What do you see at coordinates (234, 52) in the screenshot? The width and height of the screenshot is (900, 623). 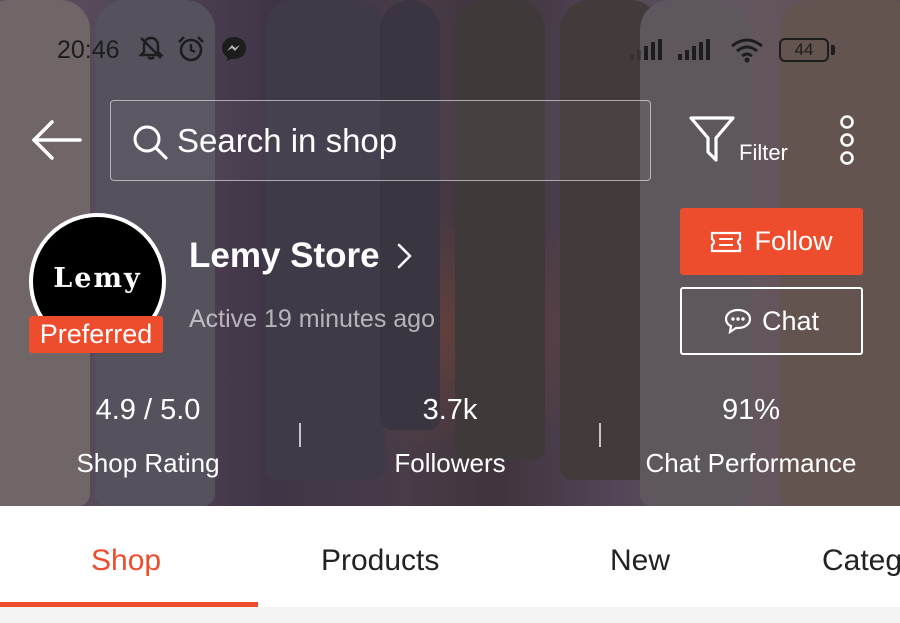 I see `messenger-icon` at bounding box center [234, 52].